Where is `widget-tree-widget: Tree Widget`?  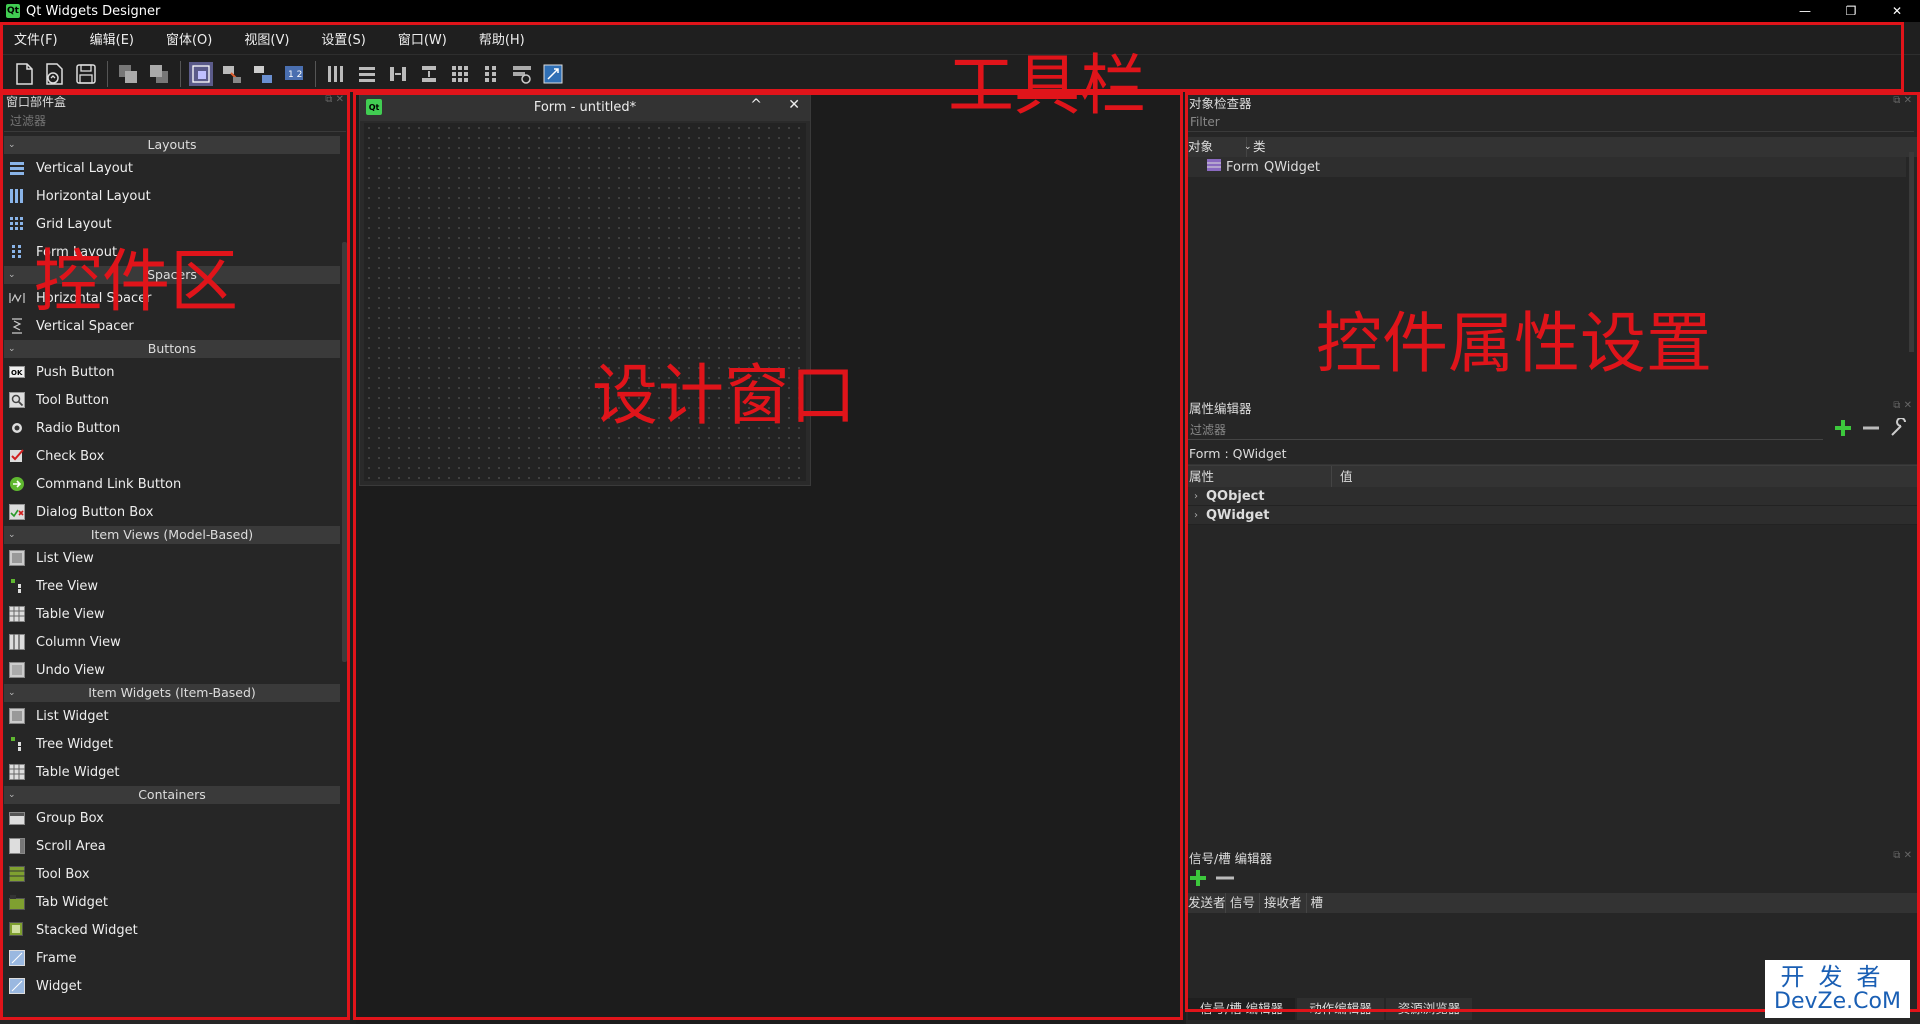 widget-tree-widget: Tree Widget is located at coordinates (172, 744).